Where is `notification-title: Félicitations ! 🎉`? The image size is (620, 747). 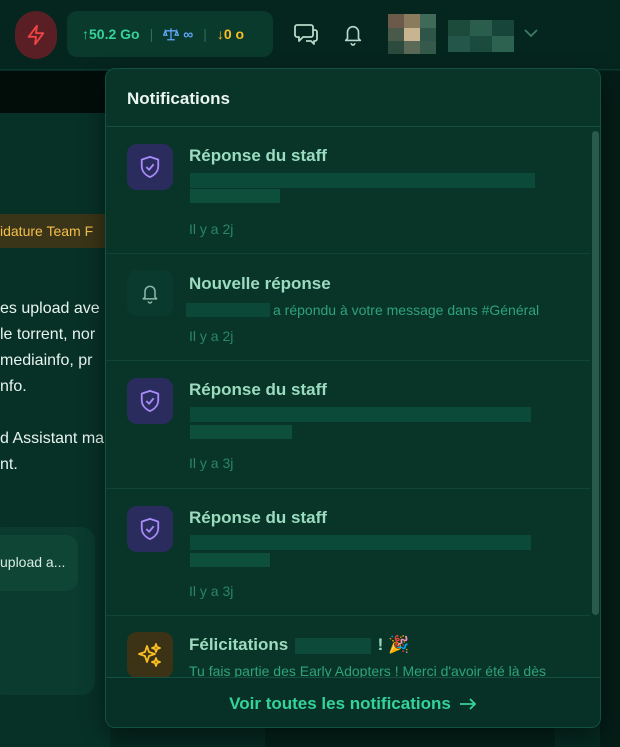
notification-title: Félicitations ! 🎉 is located at coordinates (299, 645).